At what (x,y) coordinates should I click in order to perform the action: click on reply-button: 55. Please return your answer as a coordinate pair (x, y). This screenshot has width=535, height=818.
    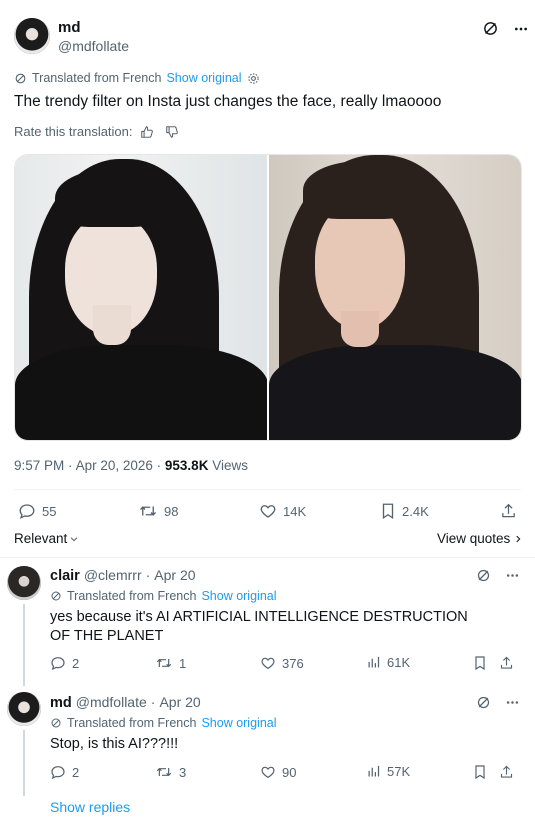
    Looking at the image, I should click on (37, 511).